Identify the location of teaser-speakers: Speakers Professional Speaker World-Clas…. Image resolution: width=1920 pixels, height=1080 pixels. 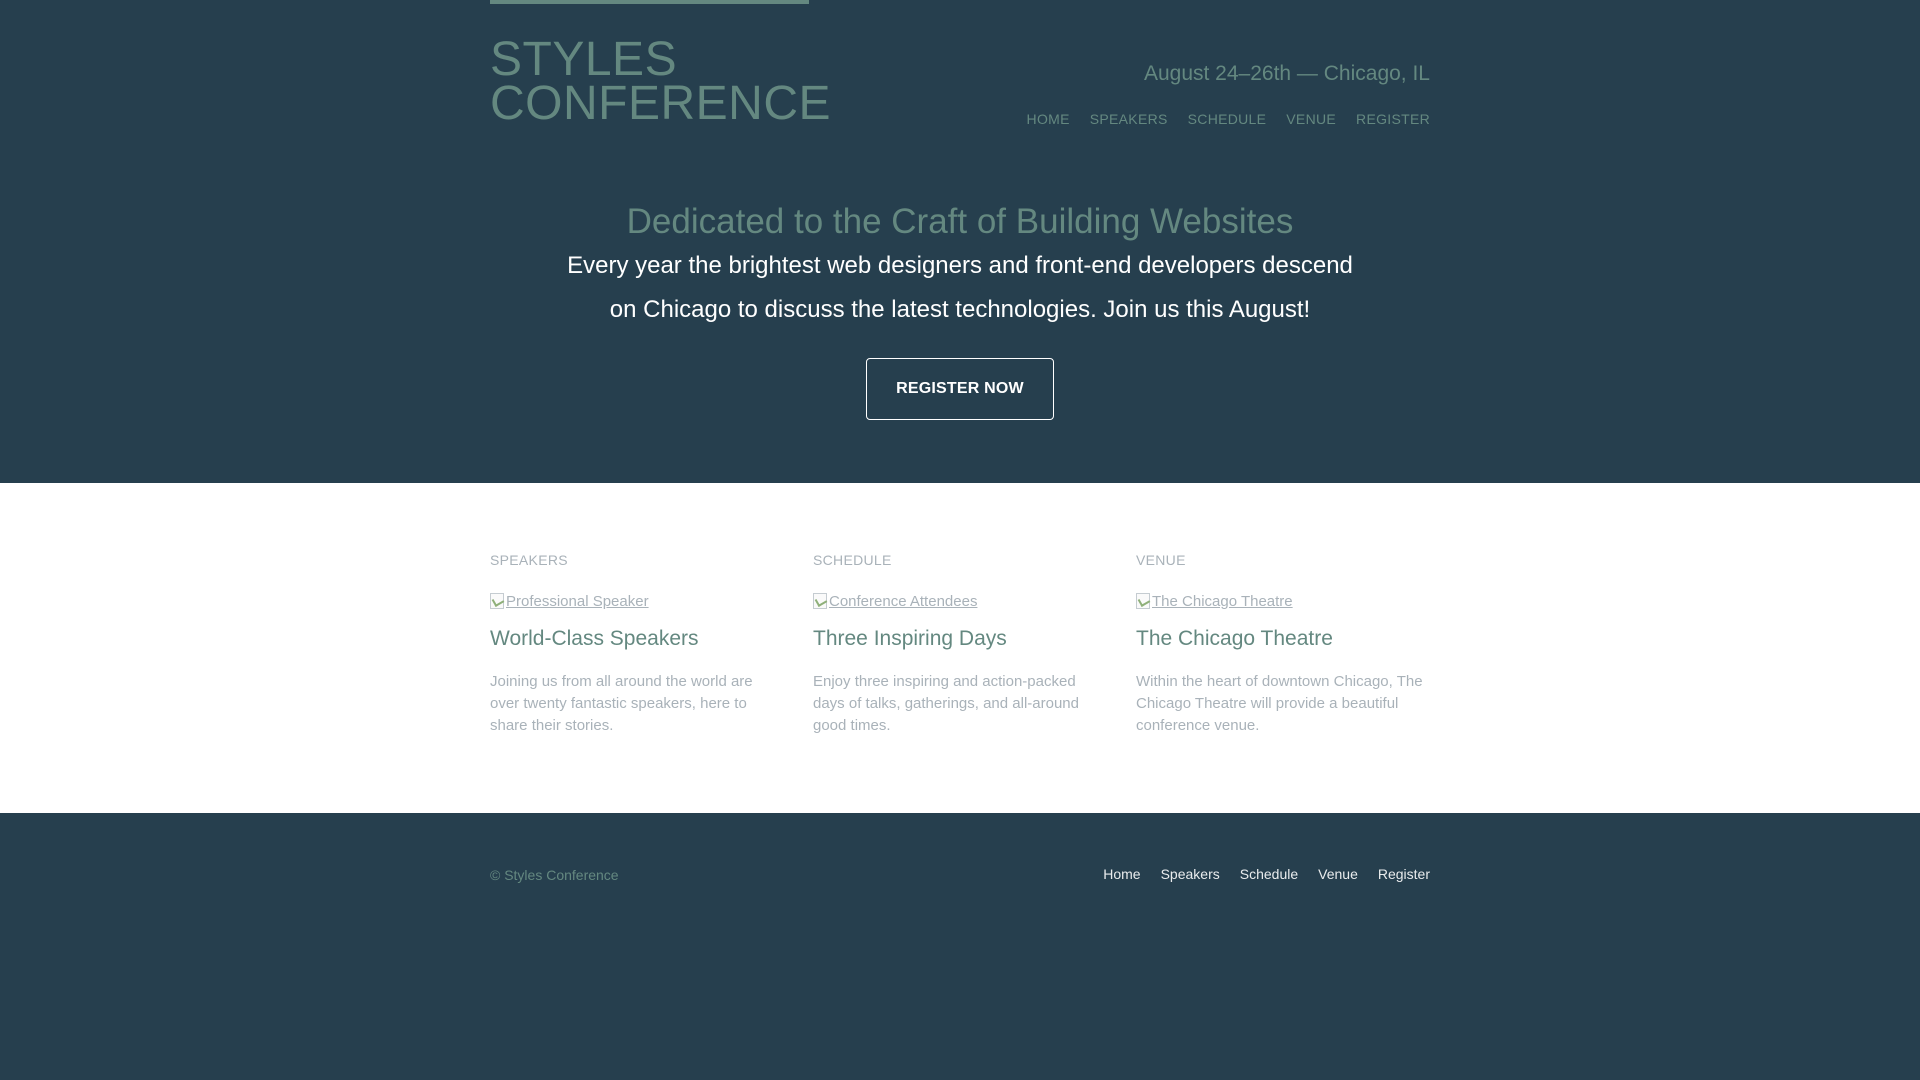
(636, 644).